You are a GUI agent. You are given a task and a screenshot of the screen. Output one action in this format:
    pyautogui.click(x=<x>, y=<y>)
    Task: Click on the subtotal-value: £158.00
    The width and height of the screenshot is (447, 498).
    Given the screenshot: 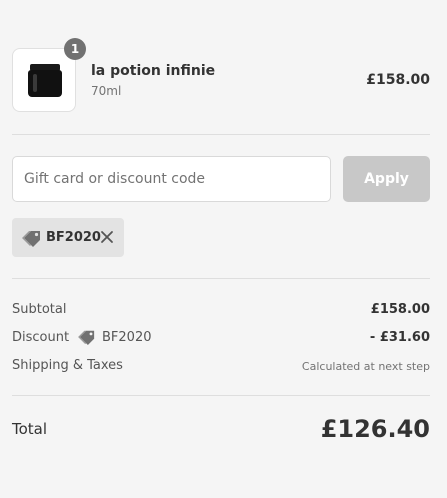 What is the action you would take?
    pyautogui.click(x=400, y=309)
    